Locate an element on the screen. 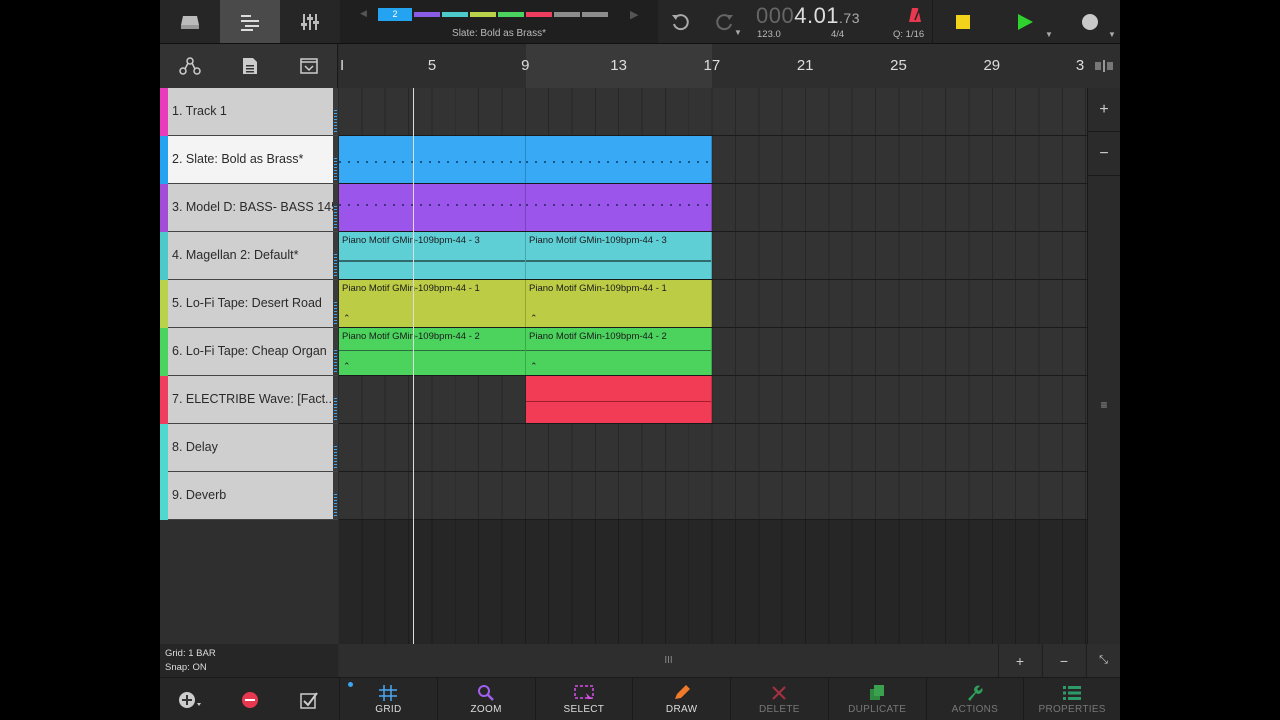 This screenshot has height=720, width=1280. scene-segments: 2 is located at coordinates (494, 14).